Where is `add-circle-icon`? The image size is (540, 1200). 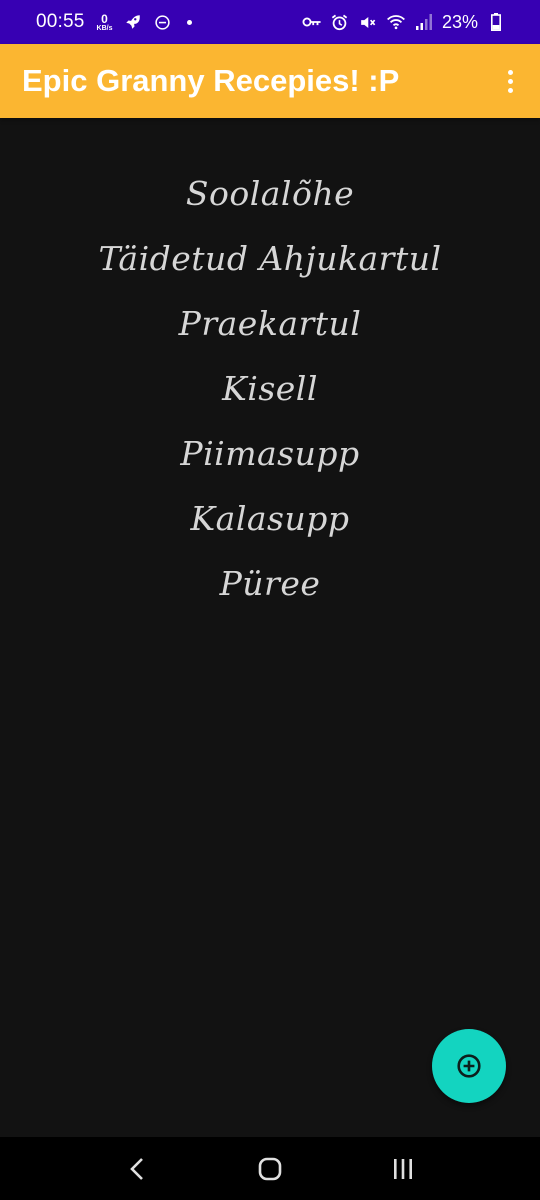 add-circle-icon is located at coordinates (469, 1066).